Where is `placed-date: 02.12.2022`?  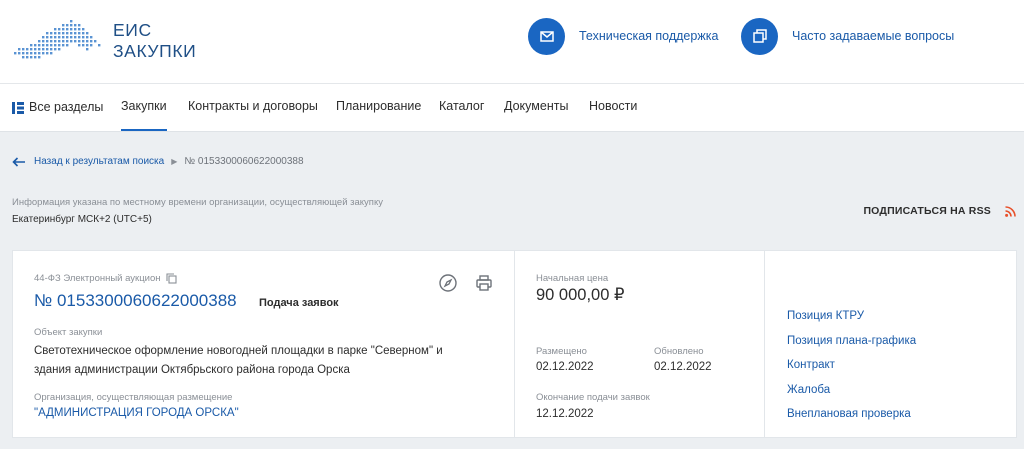
placed-date: 02.12.2022 is located at coordinates (565, 367).